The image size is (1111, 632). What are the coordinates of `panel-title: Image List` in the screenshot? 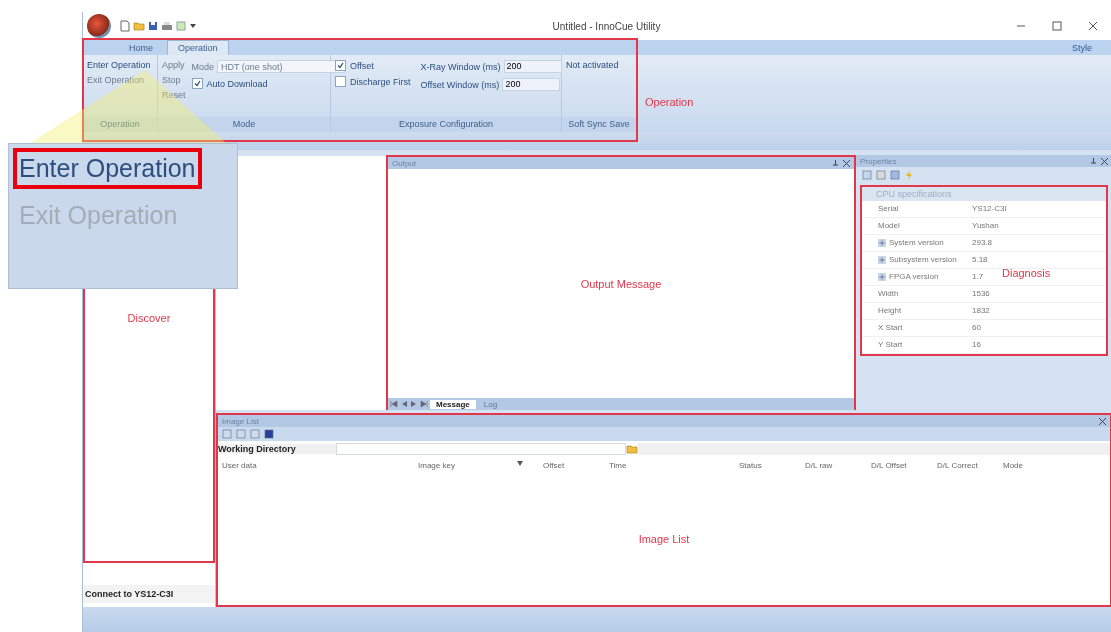 It's located at (240, 421).